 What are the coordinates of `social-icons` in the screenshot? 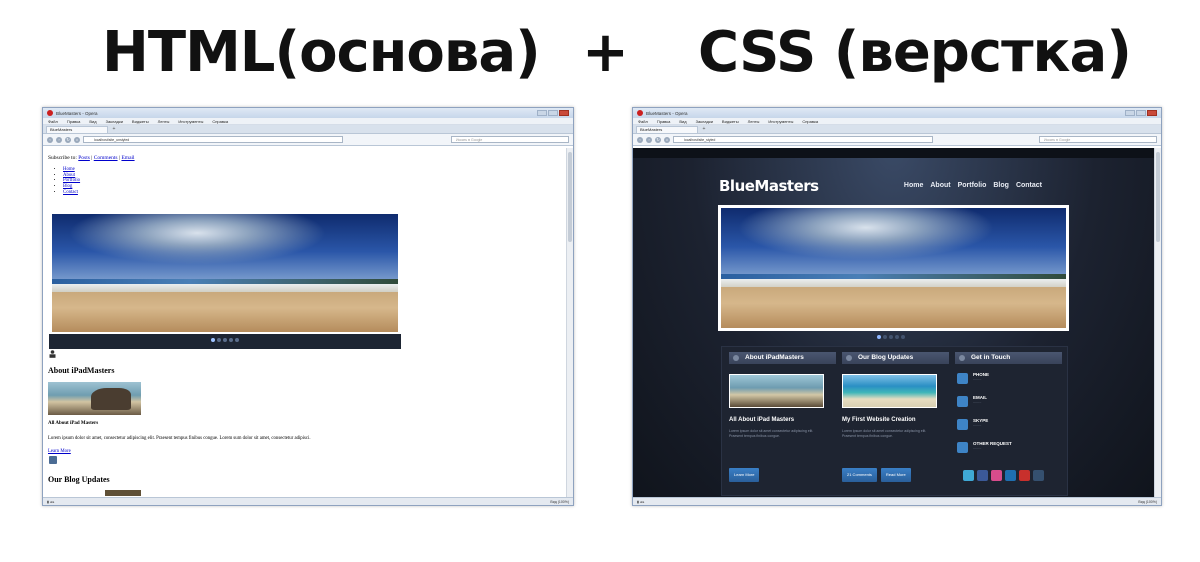 It's located at (1003, 475).